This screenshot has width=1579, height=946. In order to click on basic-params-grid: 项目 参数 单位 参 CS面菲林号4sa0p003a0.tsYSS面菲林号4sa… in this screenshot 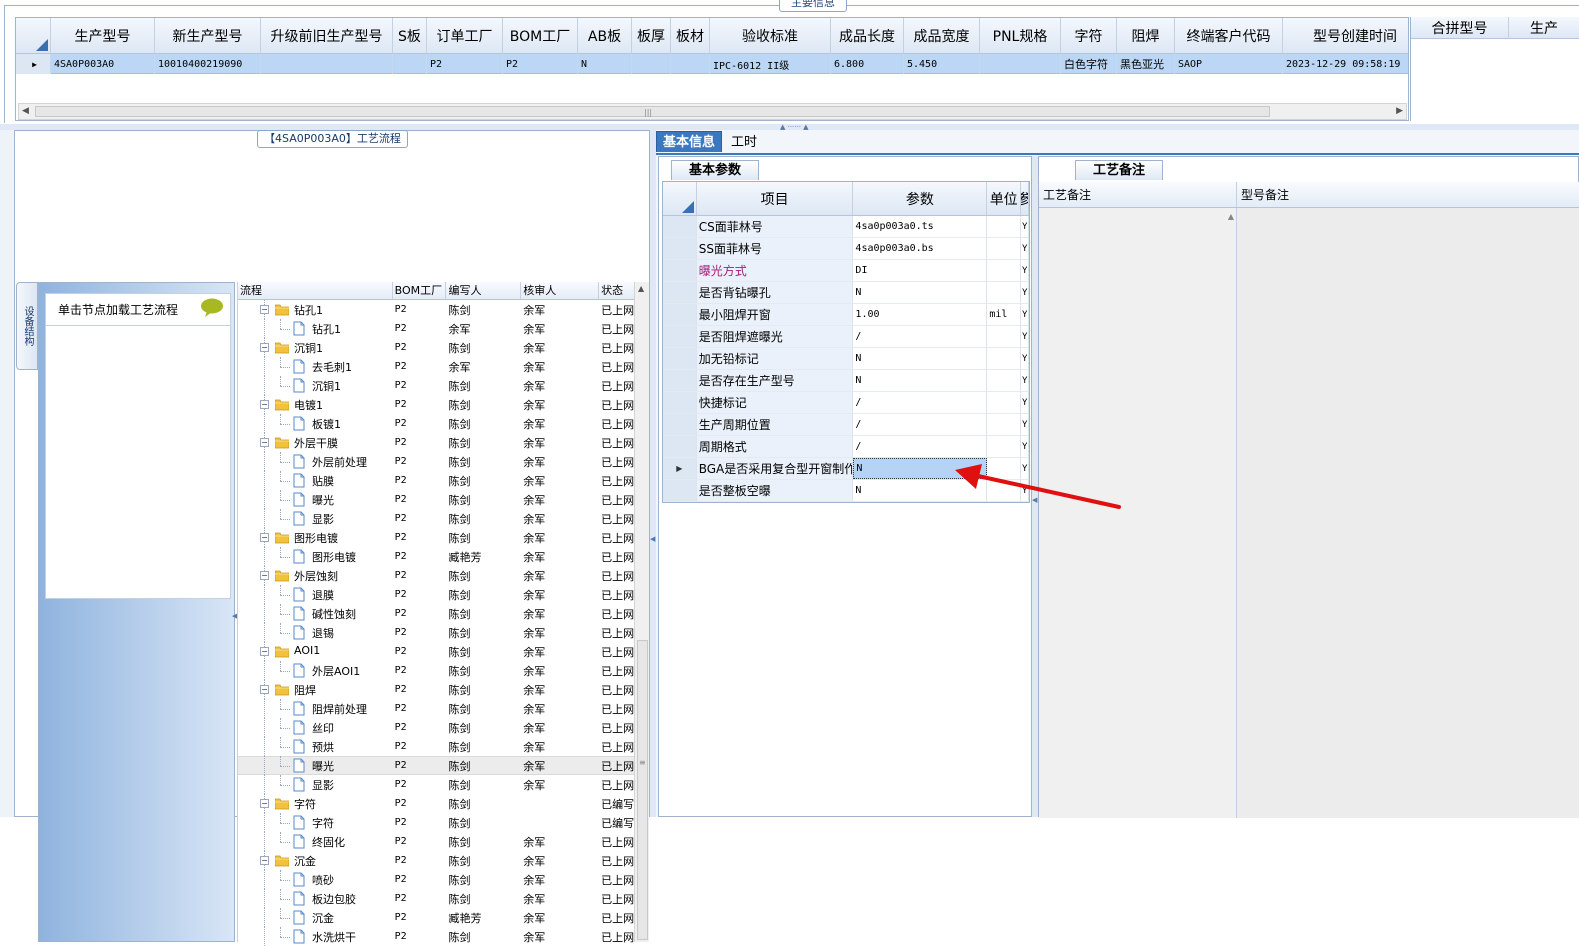, I will do `click(846, 342)`.